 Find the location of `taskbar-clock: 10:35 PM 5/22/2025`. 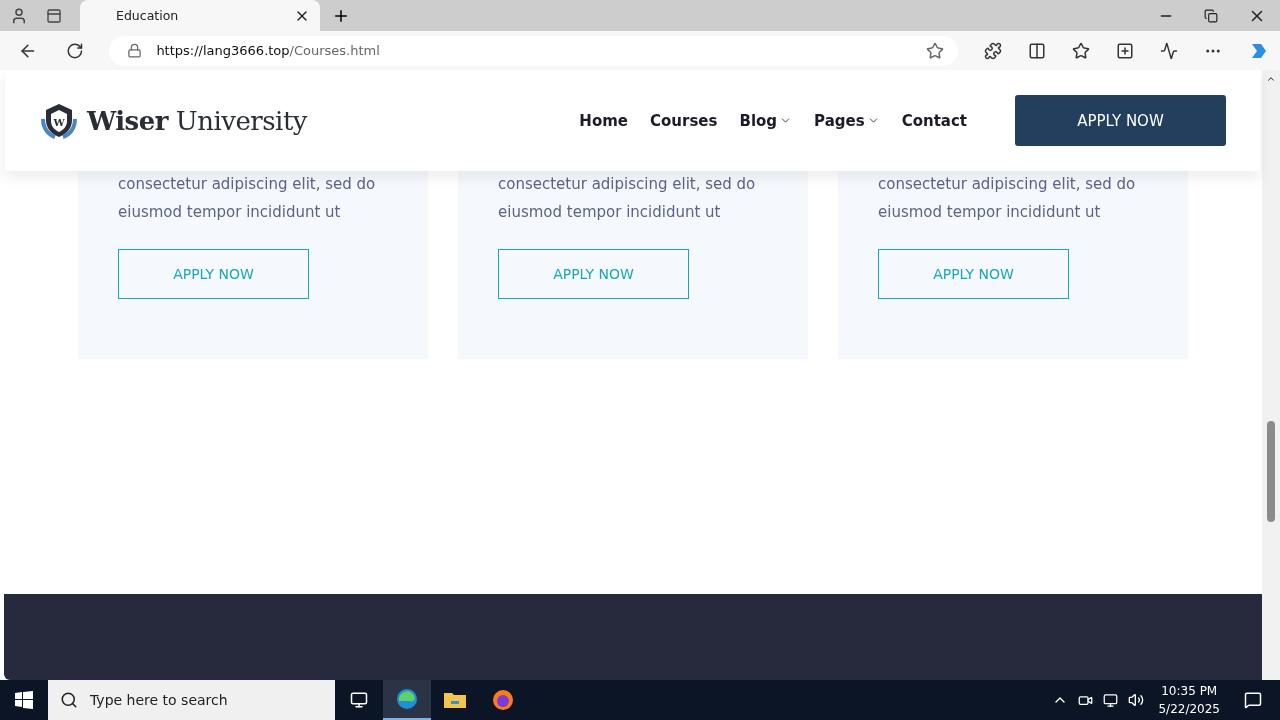

taskbar-clock: 10:35 PM 5/22/2025 is located at coordinates (1189, 700).